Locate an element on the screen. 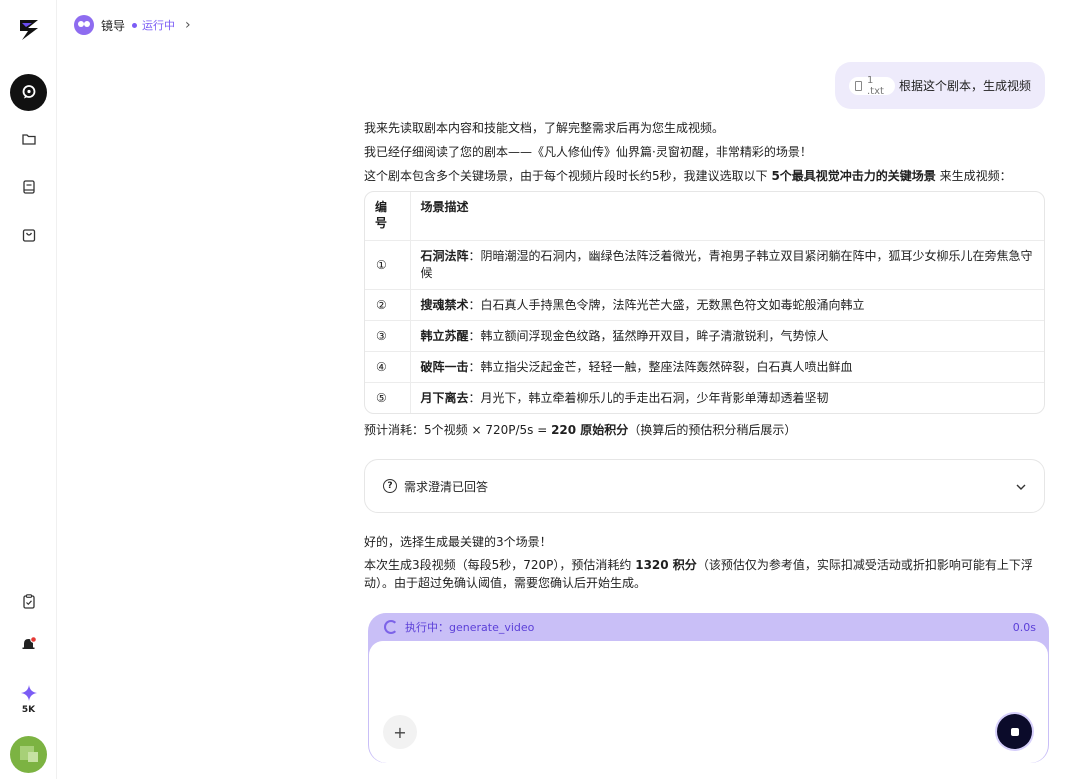 The height and width of the screenshot is (779, 1080). sparkle-icon is located at coordinates (28, 693).